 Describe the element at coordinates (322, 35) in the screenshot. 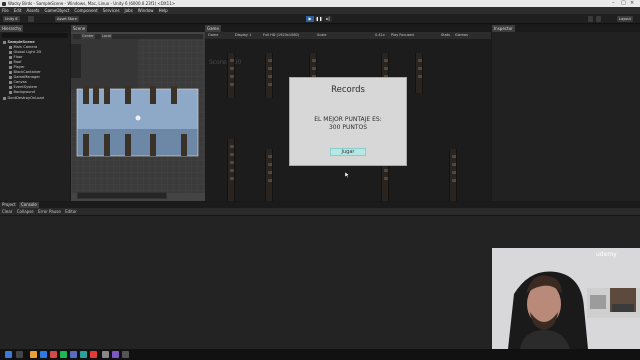

I see `scale-label: Scale` at that location.